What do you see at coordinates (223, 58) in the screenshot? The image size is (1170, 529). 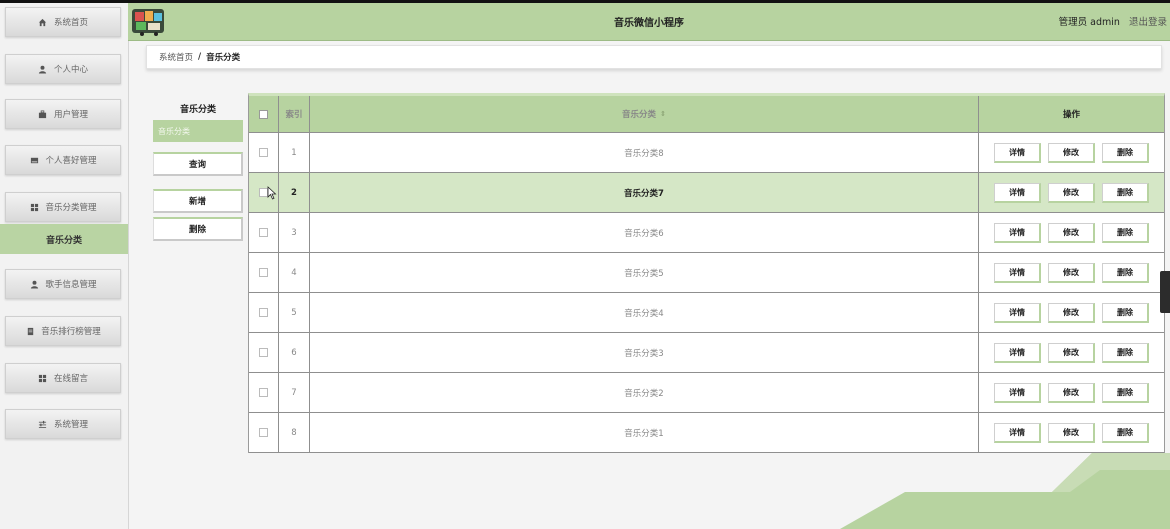 I see `breadcrumb-current: 音乐分类` at bounding box center [223, 58].